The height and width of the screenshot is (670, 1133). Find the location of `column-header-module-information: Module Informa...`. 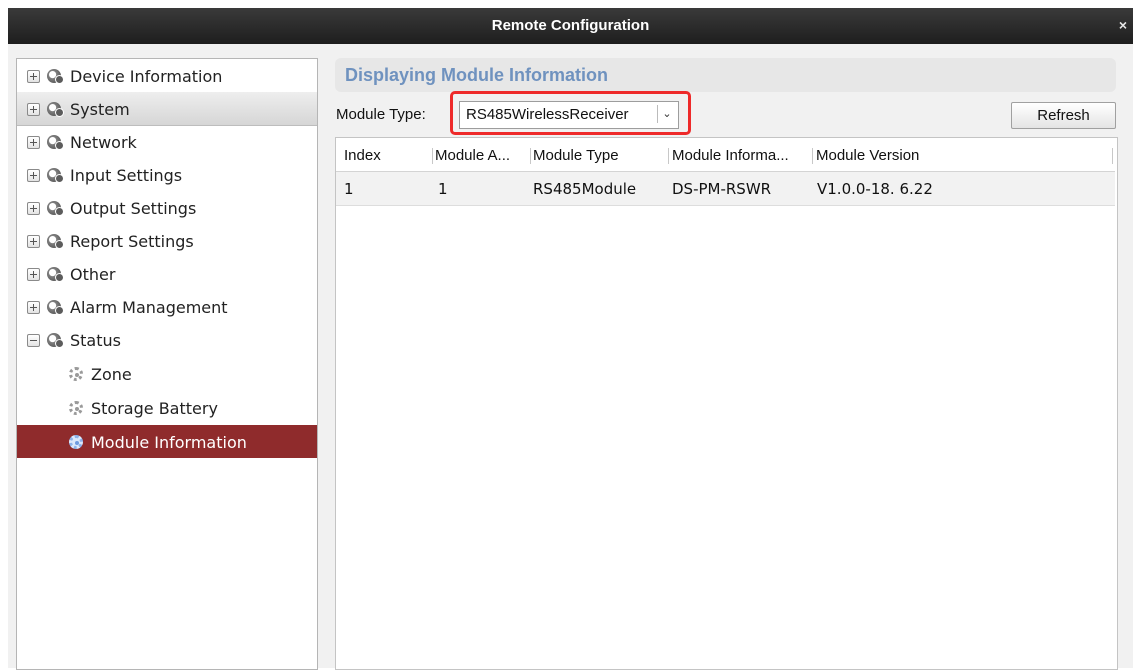

column-header-module-information: Module Informa... is located at coordinates (742, 155).